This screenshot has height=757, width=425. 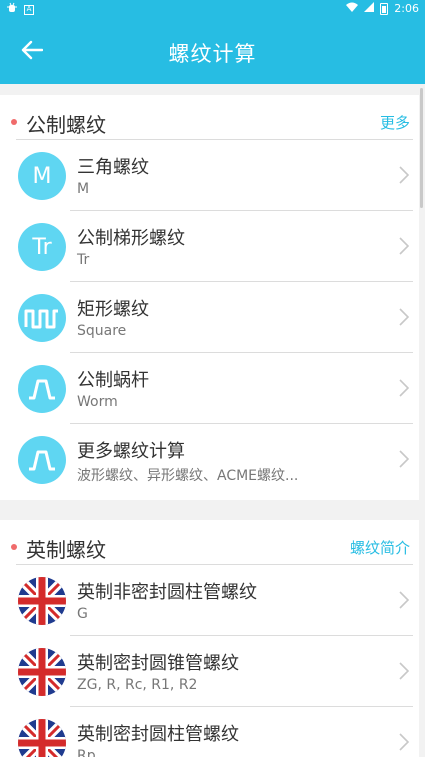 What do you see at coordinates (131, 451) in the screenshot?
I see `item-title: 更多螺纹计算` at bounding box center [131, 451].